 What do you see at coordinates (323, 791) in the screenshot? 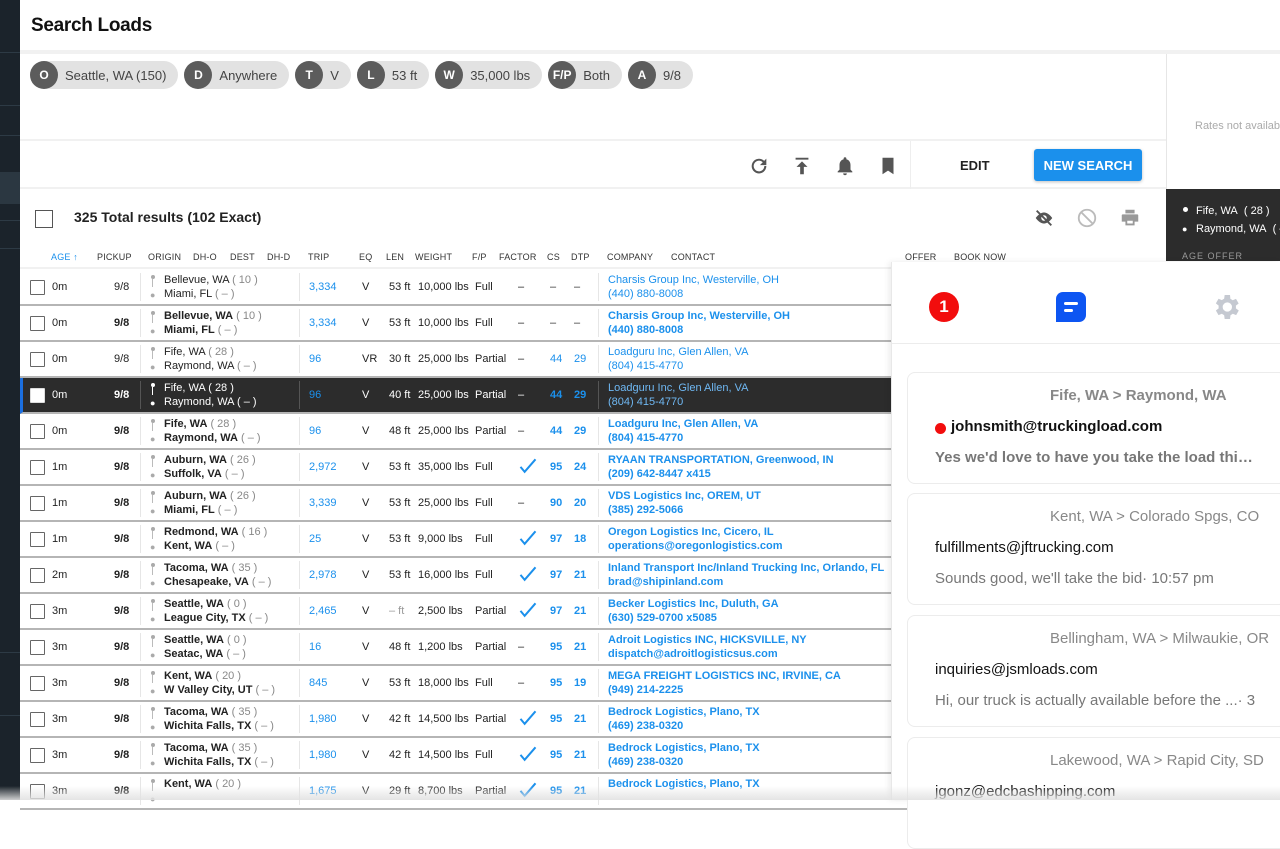
I see `trip-miles: 1,675` at bounding box center [323, 791].